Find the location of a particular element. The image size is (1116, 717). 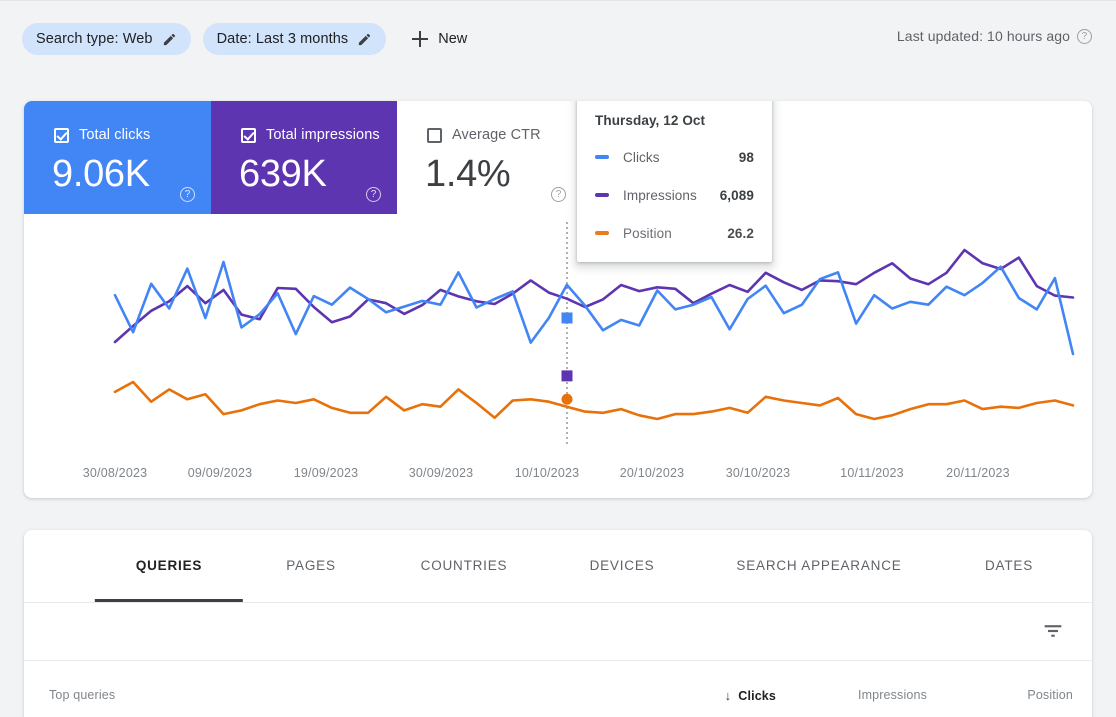

chart-x-tick: 20/10/2023 is located at coordinates (652, 473).